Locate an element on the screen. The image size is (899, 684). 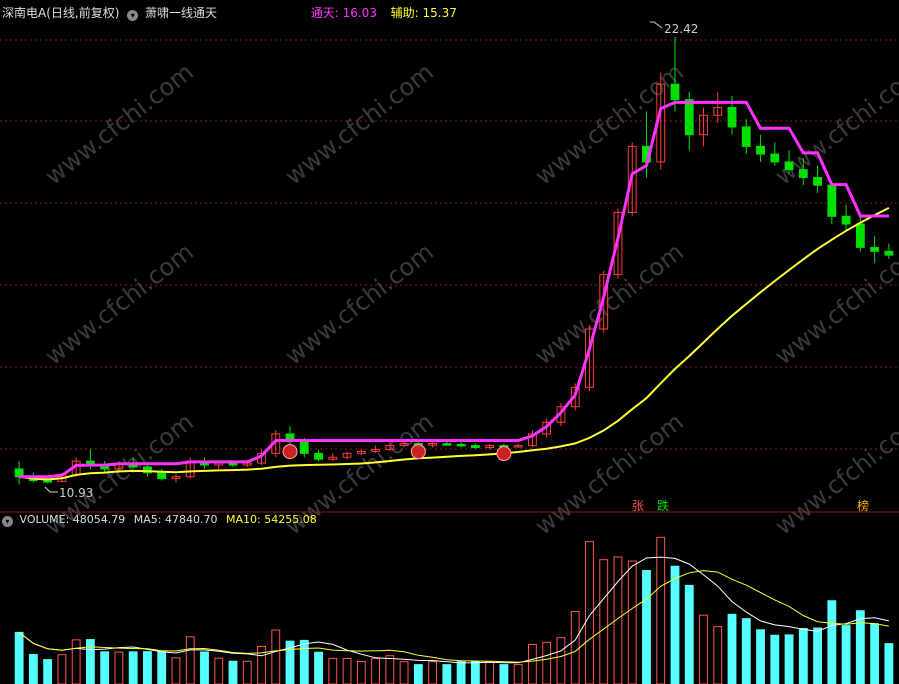
tongtian-value: 16.03 is located at coordinates (359, 13).